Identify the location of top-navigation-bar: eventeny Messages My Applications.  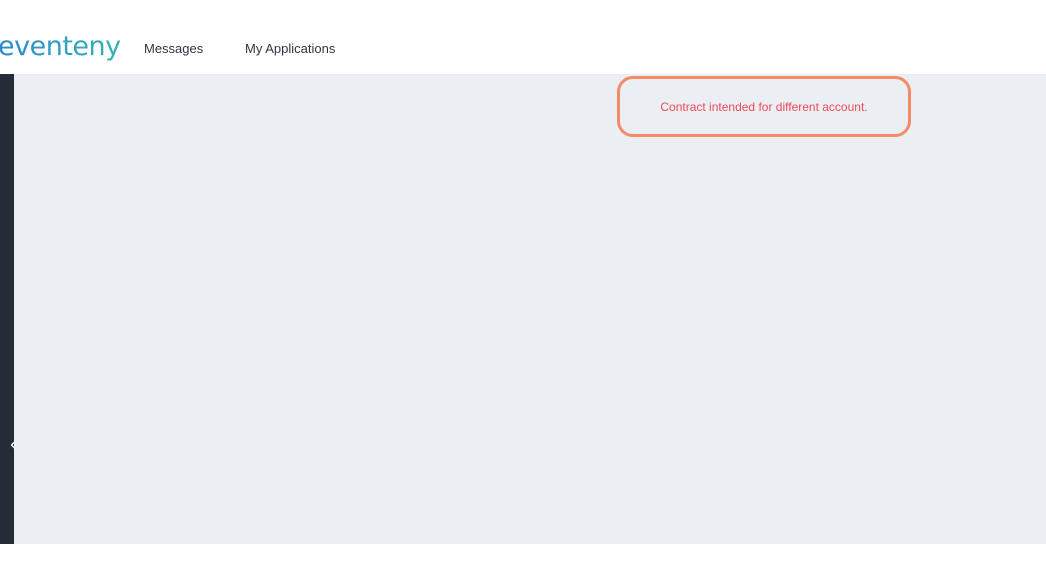
(523, 37).